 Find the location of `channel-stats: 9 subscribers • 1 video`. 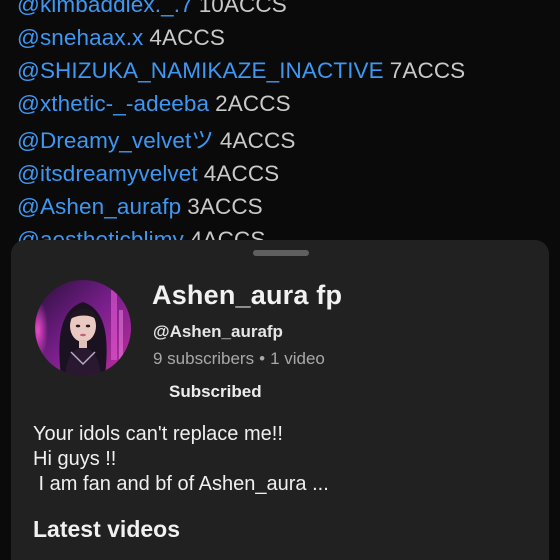

channel-stats: 9 subscribers • 1 video is located at coordinates (239, 359).